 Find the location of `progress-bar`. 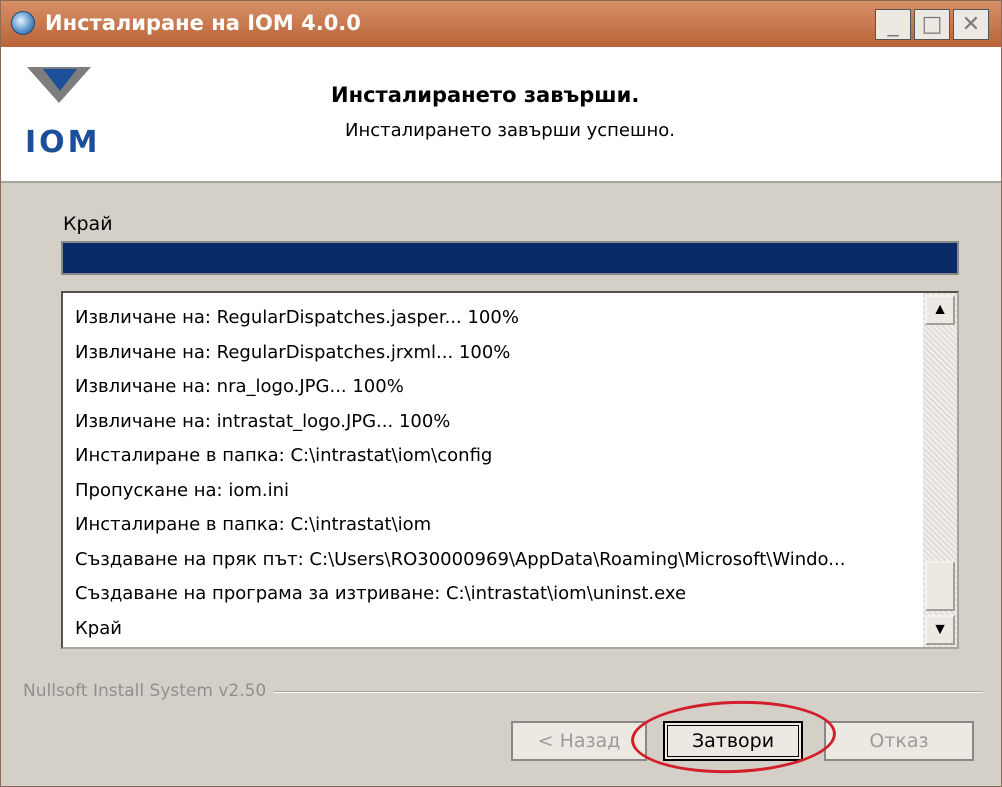

progress-bar is located at coordinates (510, 258).